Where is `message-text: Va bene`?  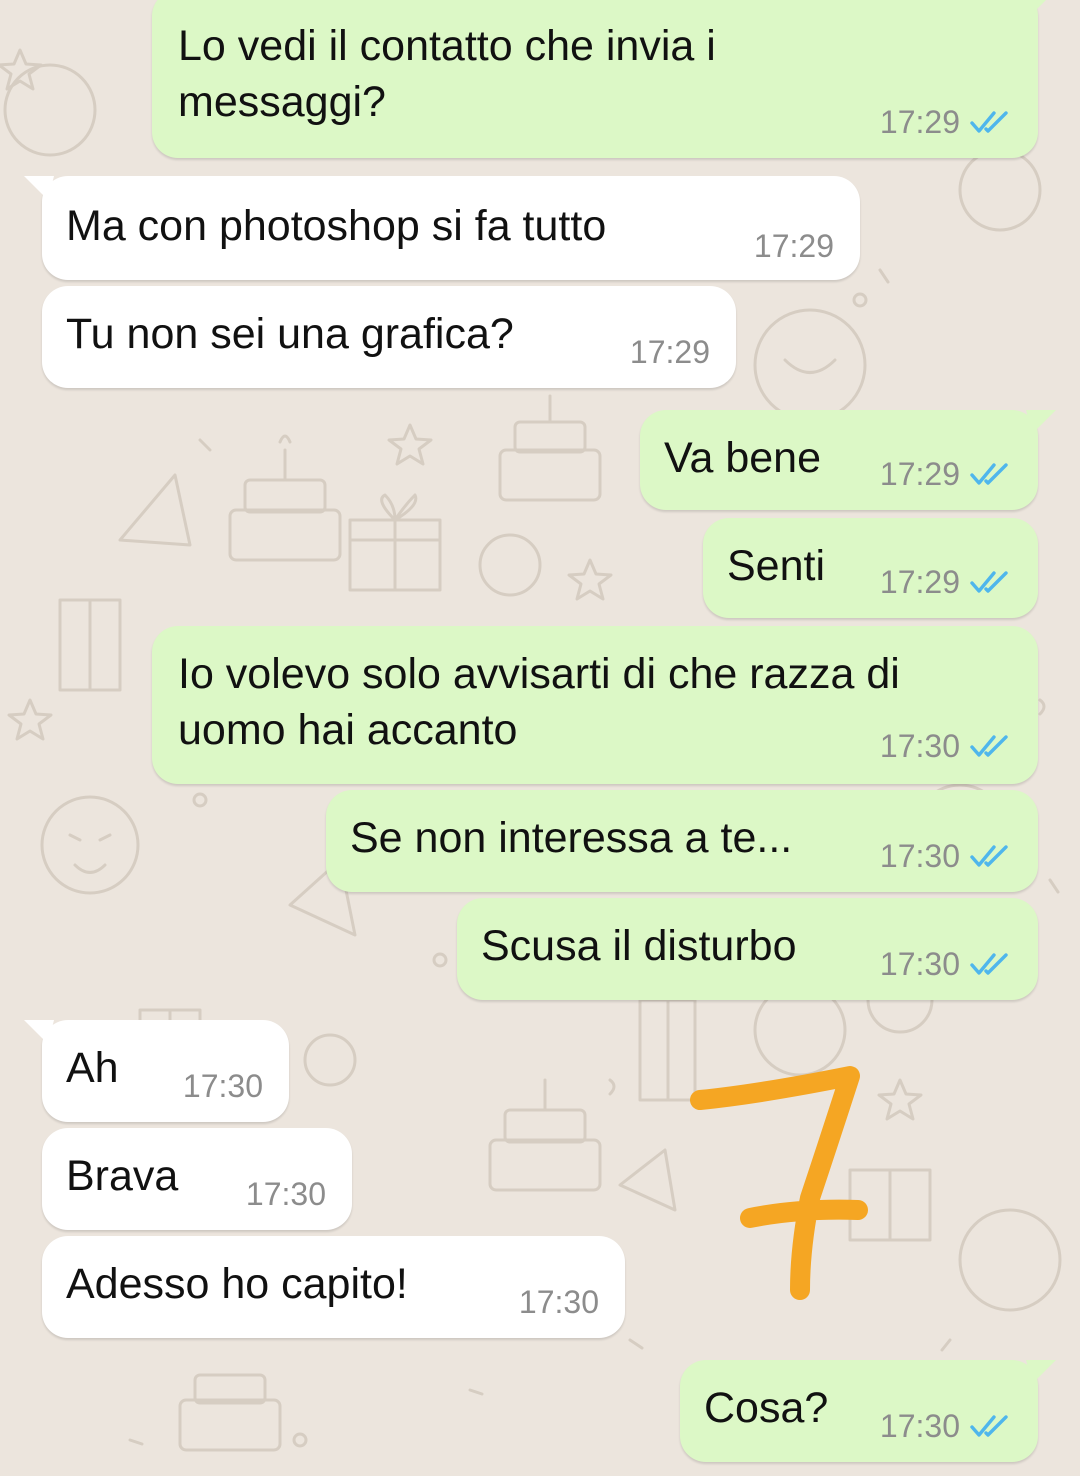
message-text: Va bene is located at coordinates (743, 458).